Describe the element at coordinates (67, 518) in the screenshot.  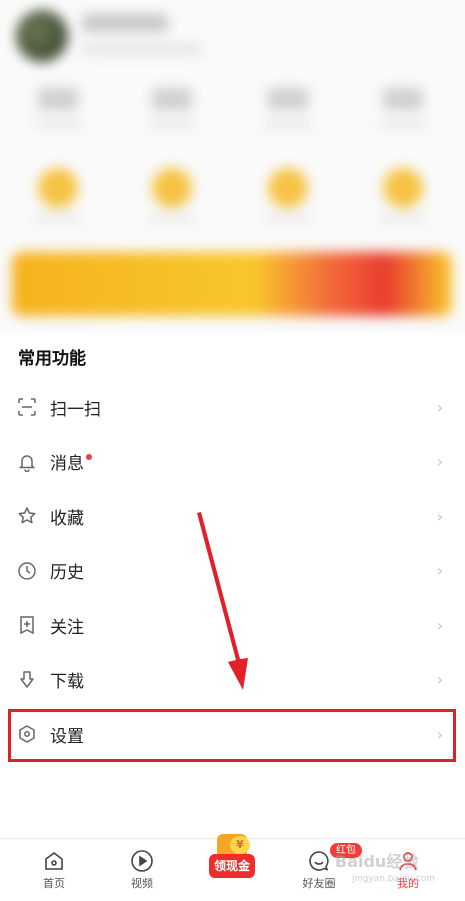
I see `menu-item-label: 收藏` at that location.